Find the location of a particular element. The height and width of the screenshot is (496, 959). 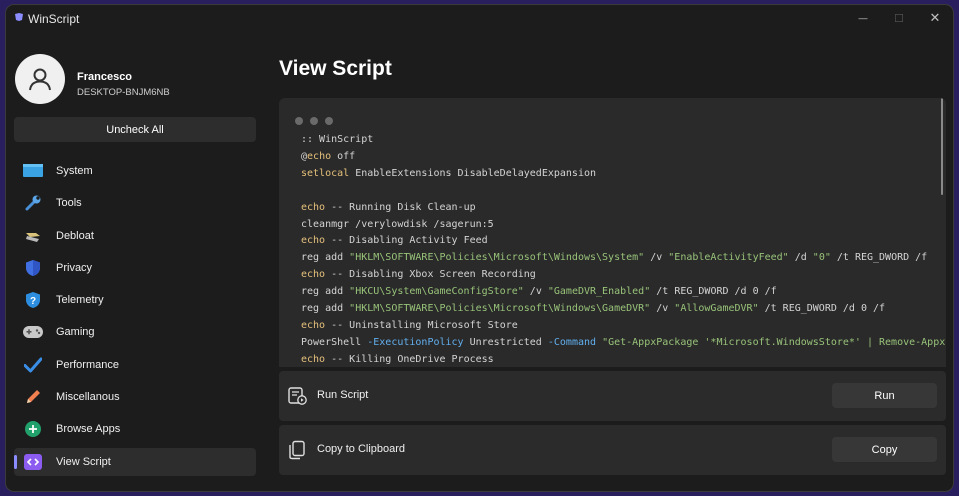

copy-button: Copy is located at coordinates (884, 450).